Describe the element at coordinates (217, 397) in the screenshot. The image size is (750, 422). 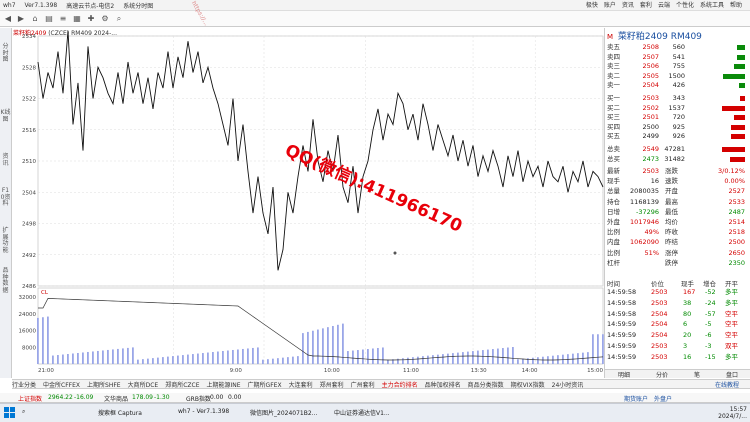
I see `status-grb-val: 0.00` at that location.